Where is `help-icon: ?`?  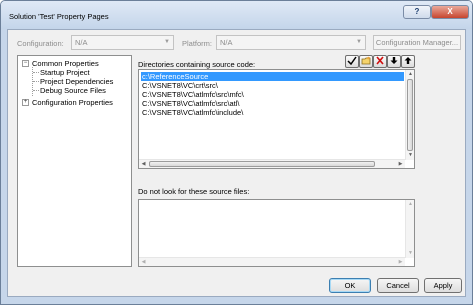
help-icon: ? is located at coordinates (417, 11).